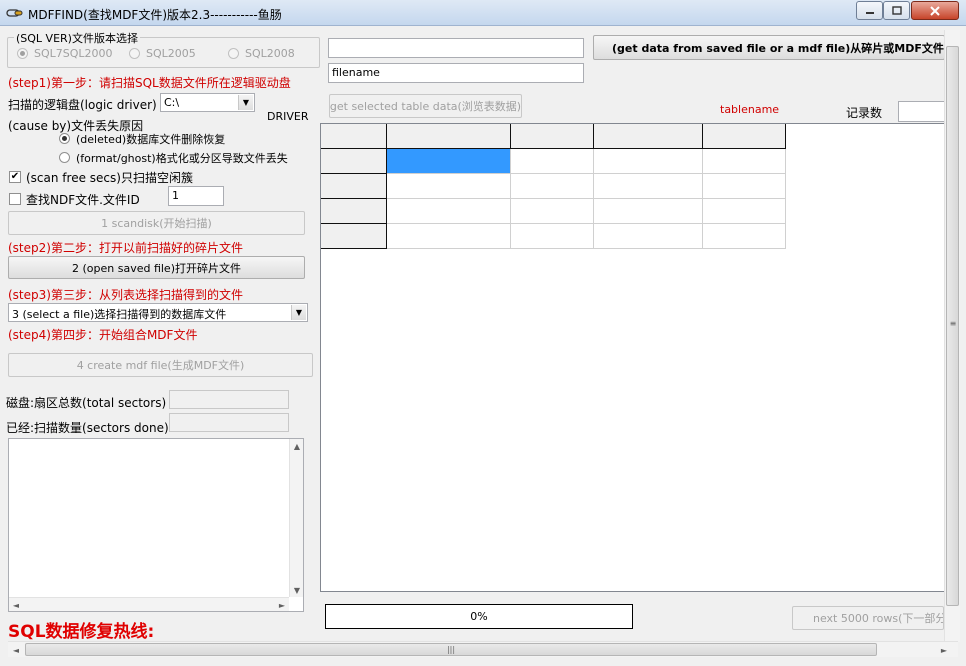 This screenshot has width=966, height=666. Describe the element at coordinates (296, 518) in the screenshot. I see `log-vertical-scrollbar: ▲ ▼` at that location.